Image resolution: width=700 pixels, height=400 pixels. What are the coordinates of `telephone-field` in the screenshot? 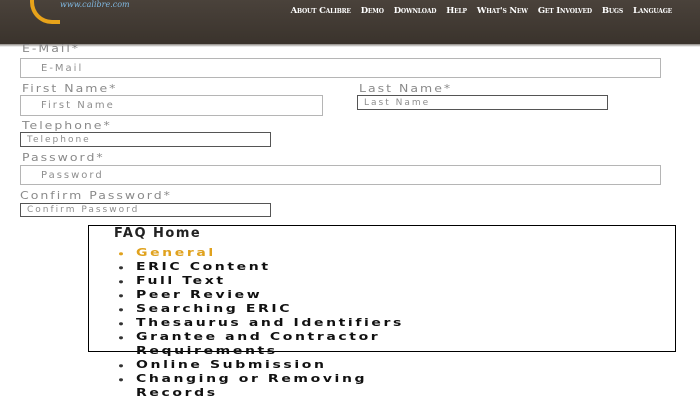 It's located at (145, 139).